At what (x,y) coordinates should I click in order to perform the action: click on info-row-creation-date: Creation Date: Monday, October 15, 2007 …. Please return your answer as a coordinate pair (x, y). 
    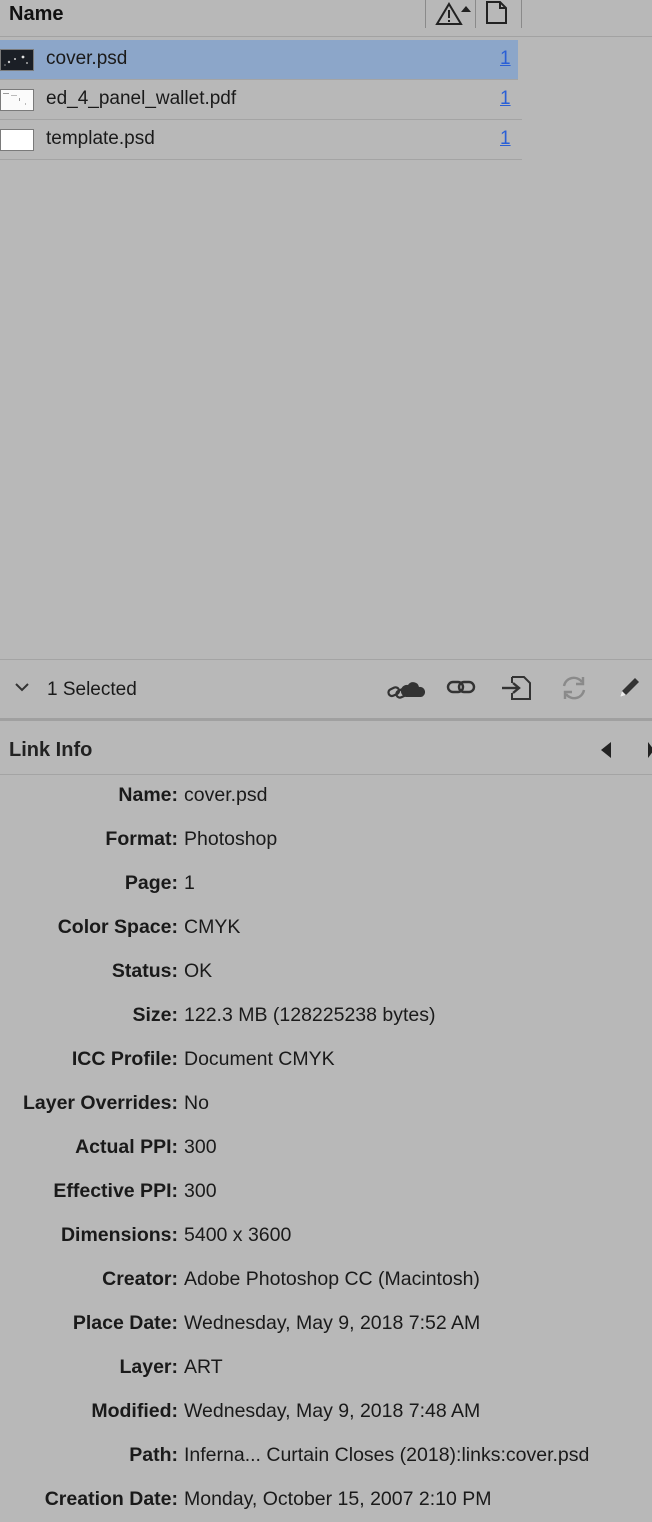
    Looking at the image, I should click on (326, 1500).